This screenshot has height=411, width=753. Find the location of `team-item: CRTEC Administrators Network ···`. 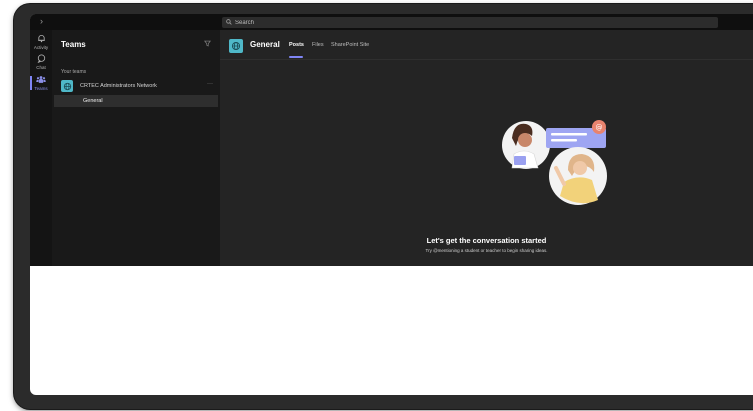

team-item: CRTEC Administrators Network ··· is located at coordinates (138, 86).